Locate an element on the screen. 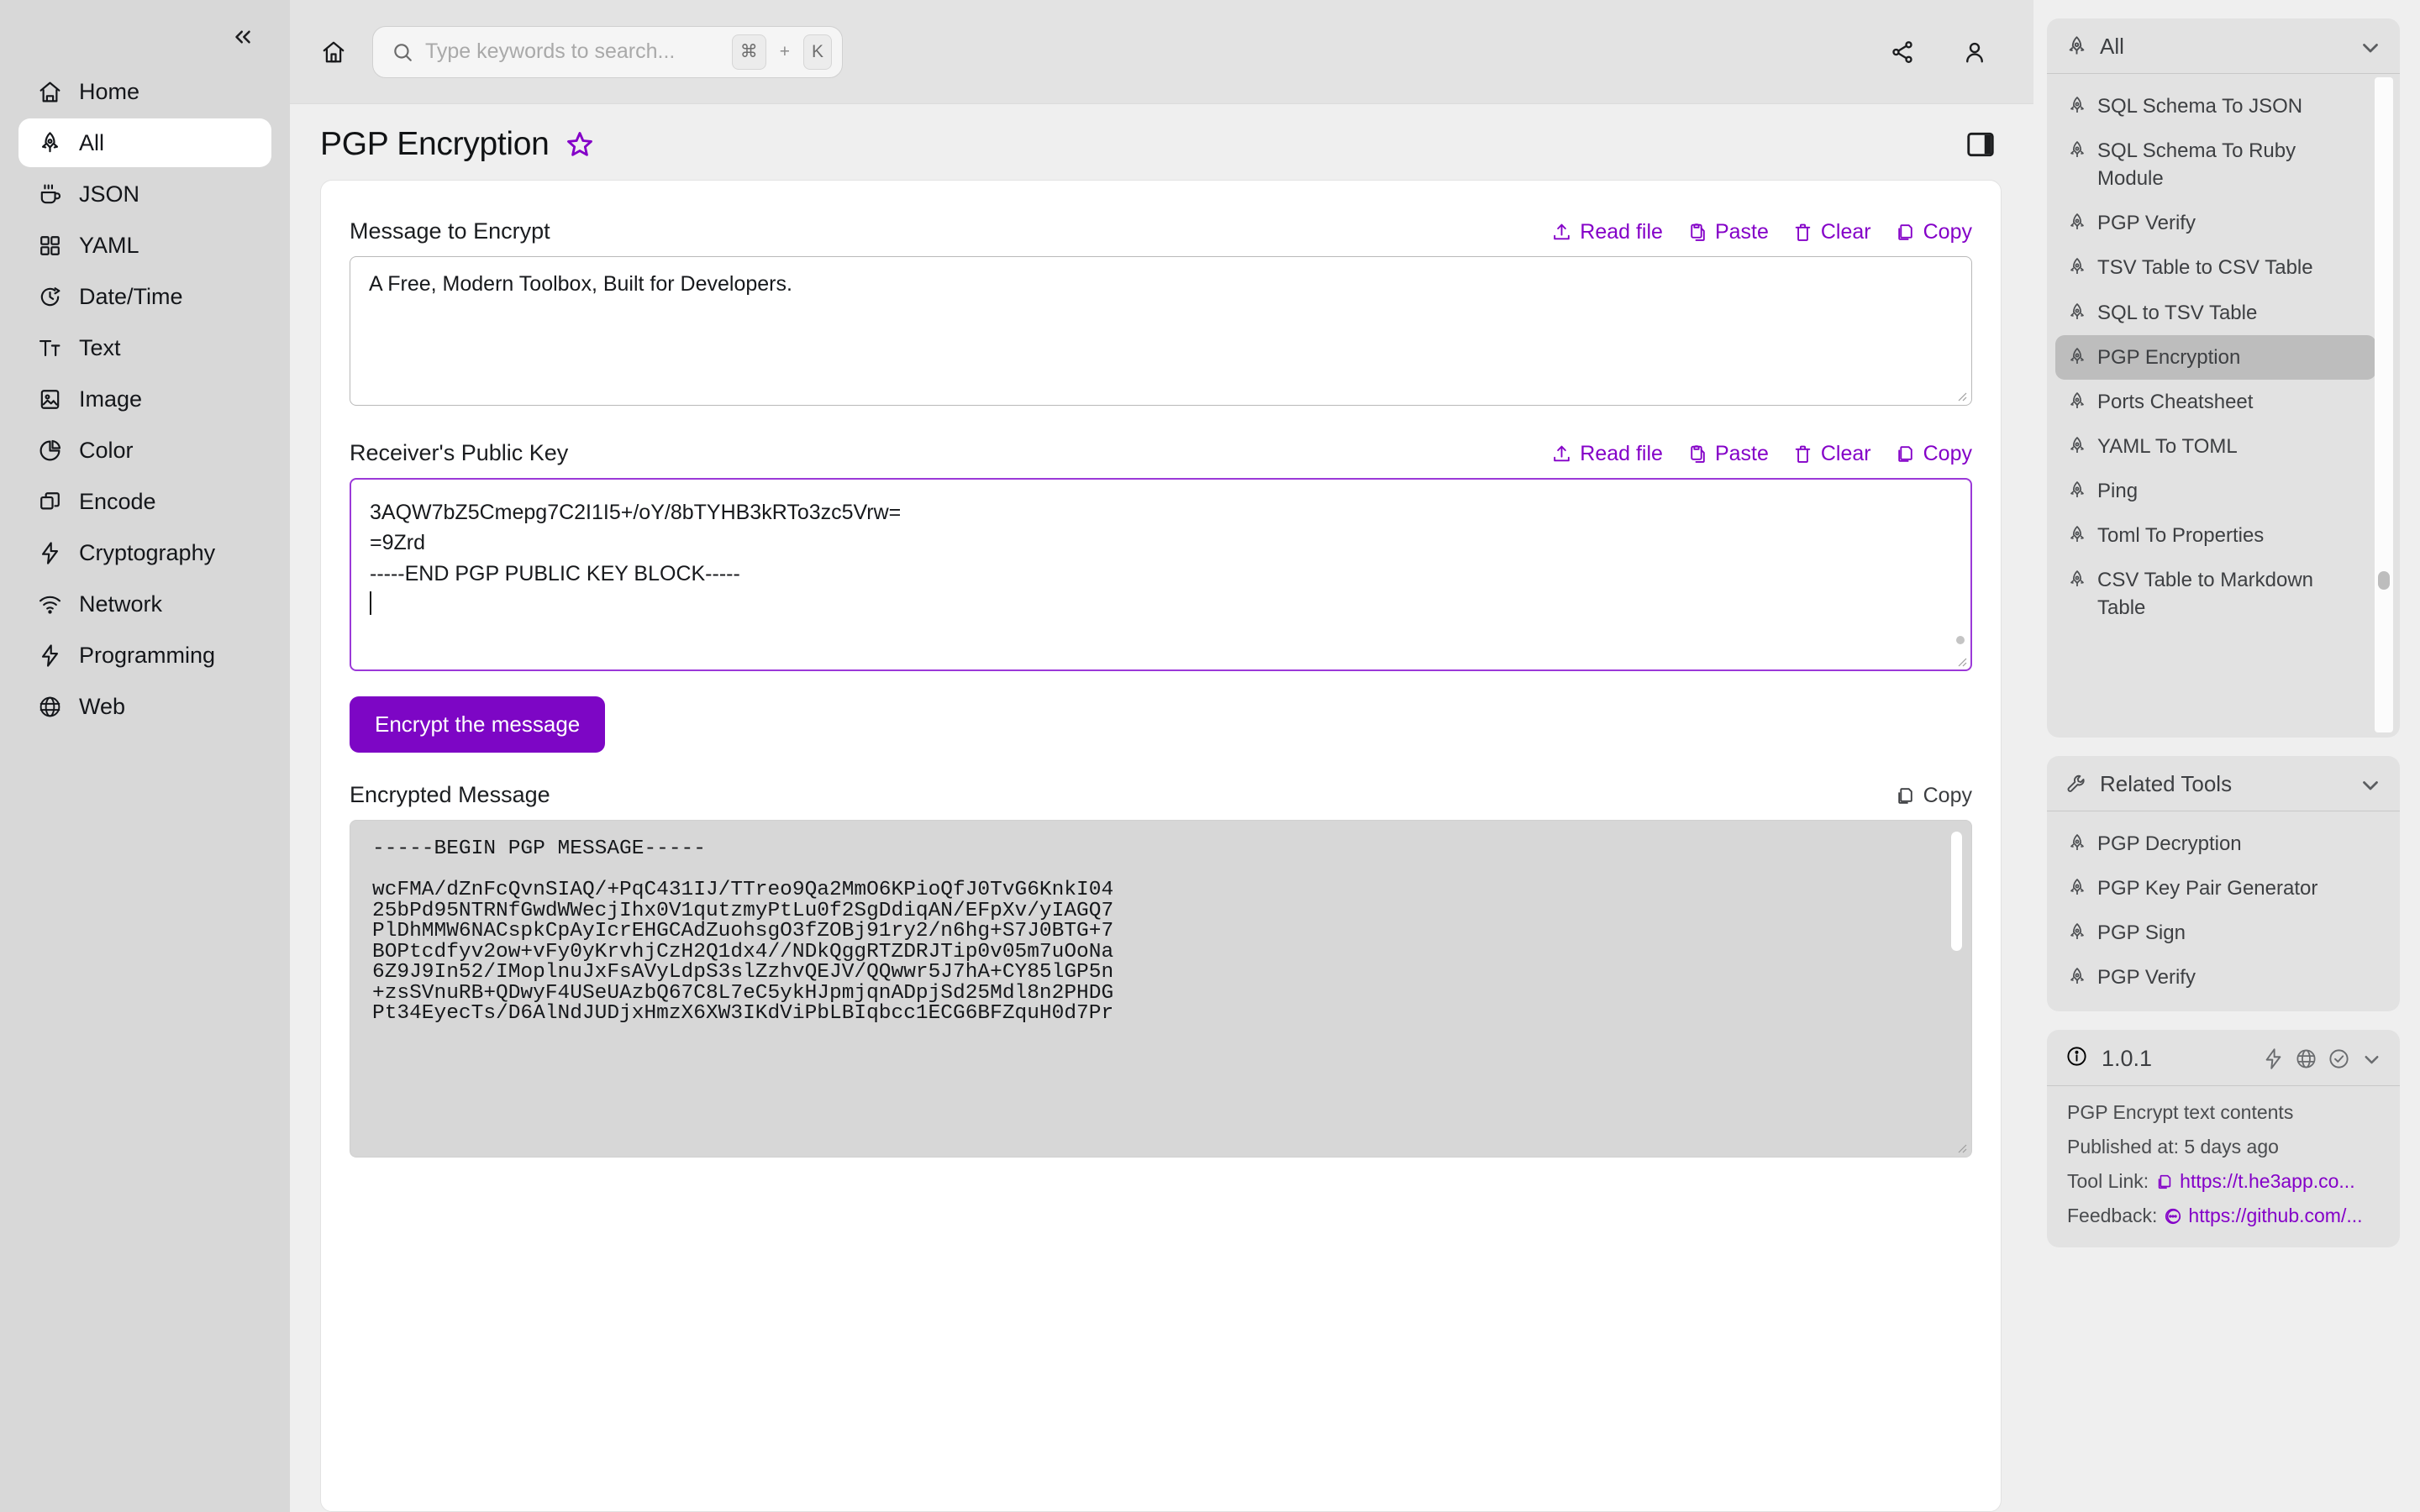  sidebar-item-yaml: YAML is located at coordinates (144, 245).